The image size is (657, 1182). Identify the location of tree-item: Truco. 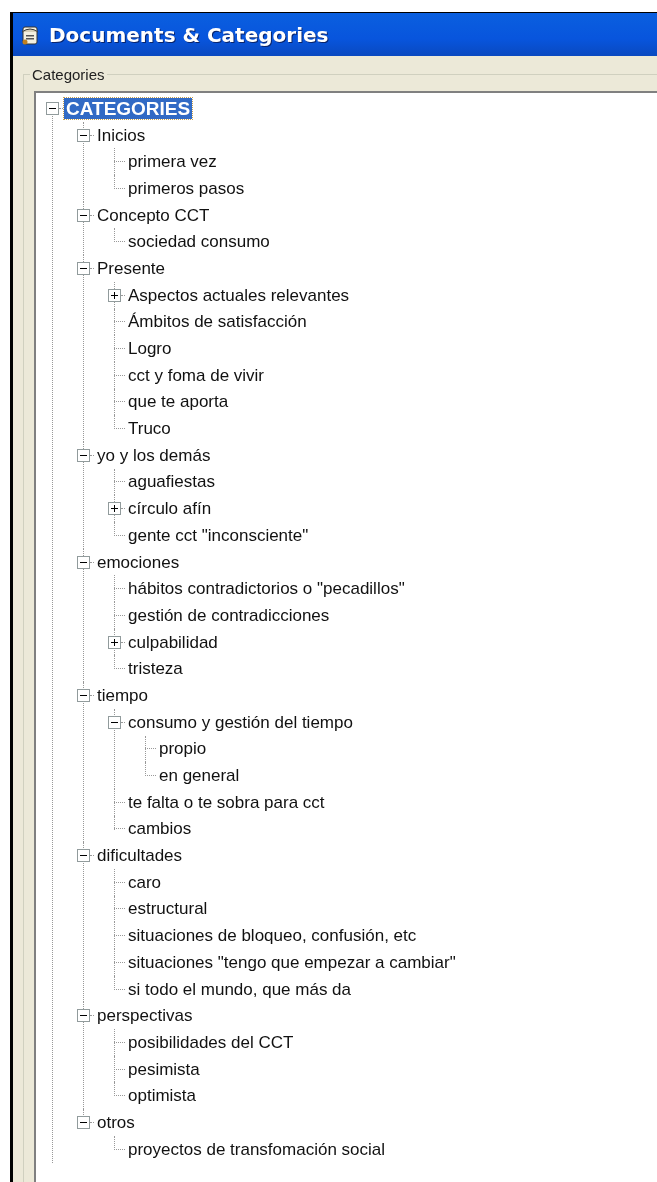
(149, 429).